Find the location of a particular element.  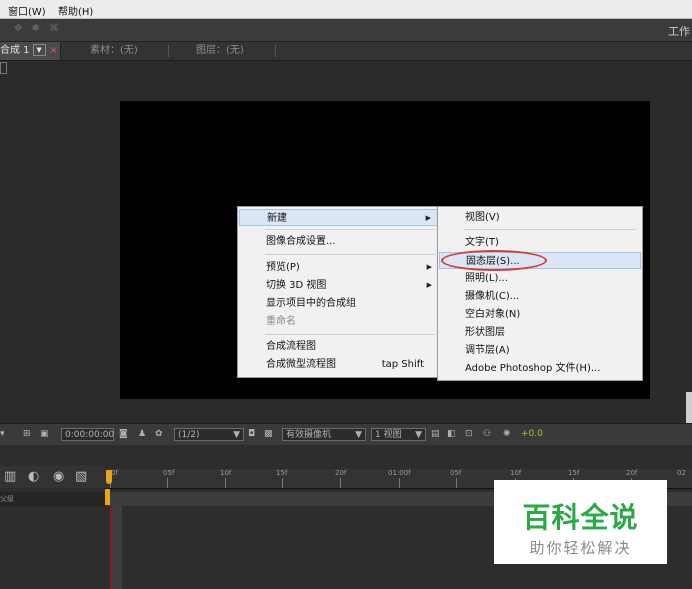

submenu-item-null-object: 空白对象(N) is located at coordinates (540, 314).